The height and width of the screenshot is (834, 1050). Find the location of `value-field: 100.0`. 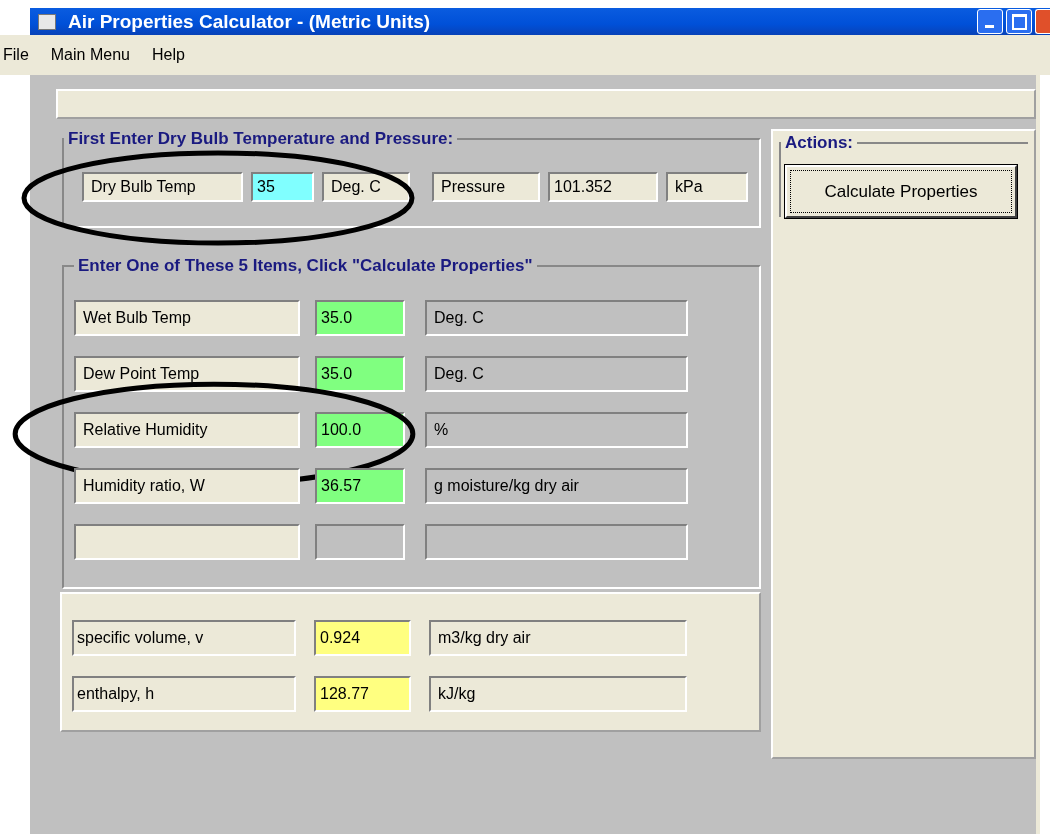

value-field: 100.0 is located at coordinates (360, 430).